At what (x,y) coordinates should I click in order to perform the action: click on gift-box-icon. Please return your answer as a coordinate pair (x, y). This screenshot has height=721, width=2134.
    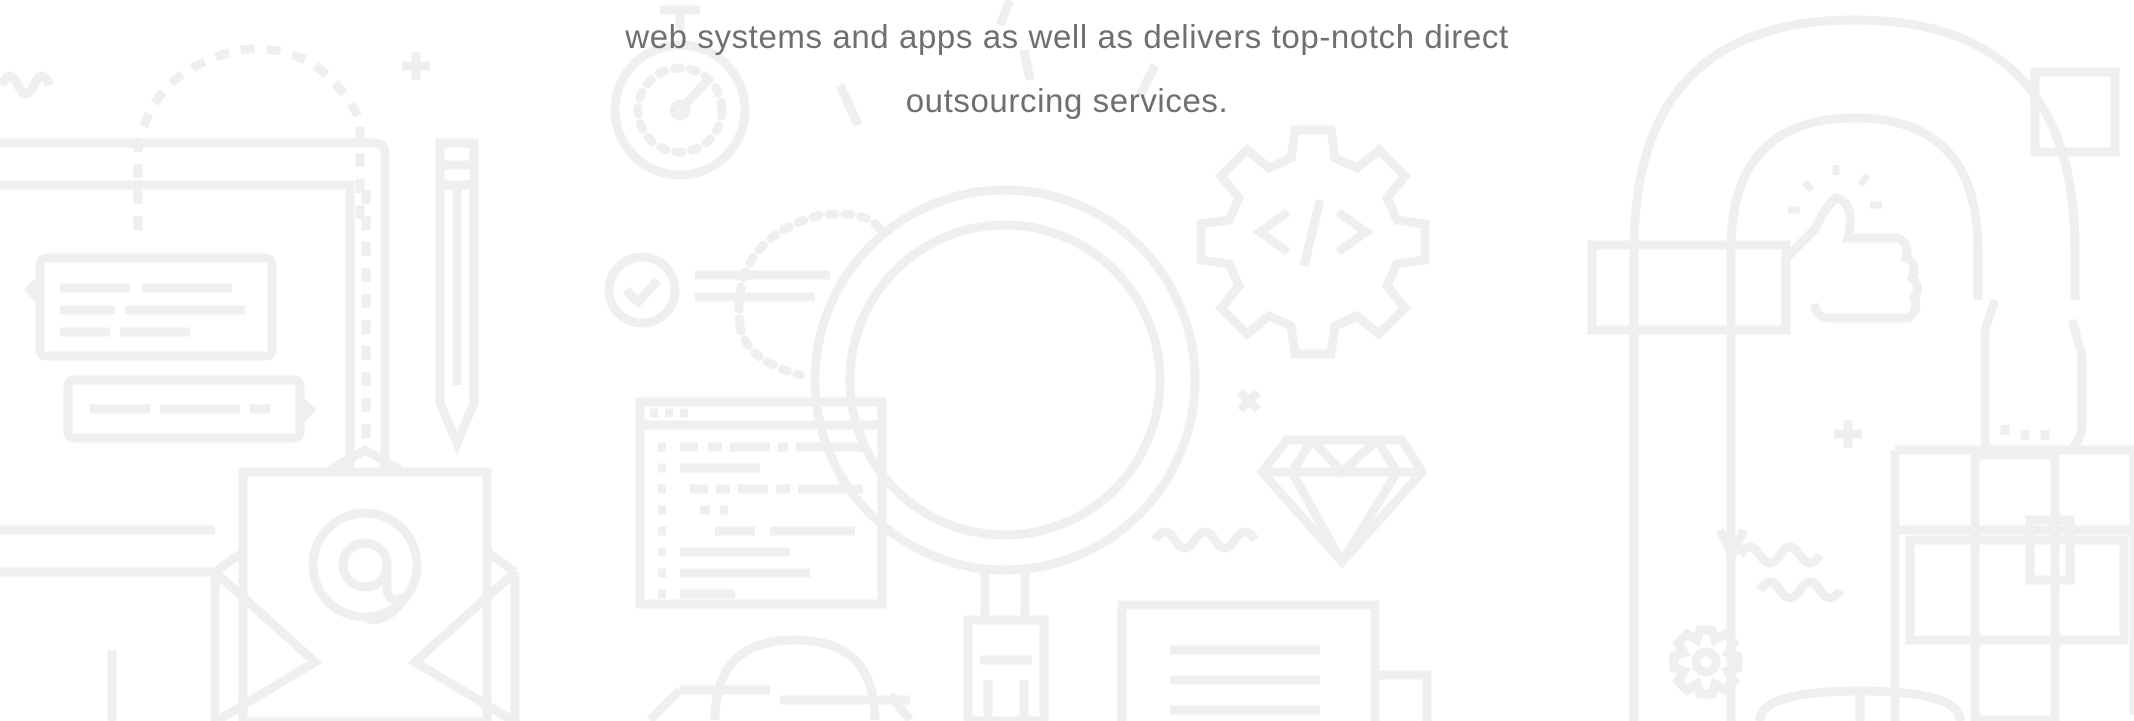
    Looking at the image, I should click on (2012, 583).